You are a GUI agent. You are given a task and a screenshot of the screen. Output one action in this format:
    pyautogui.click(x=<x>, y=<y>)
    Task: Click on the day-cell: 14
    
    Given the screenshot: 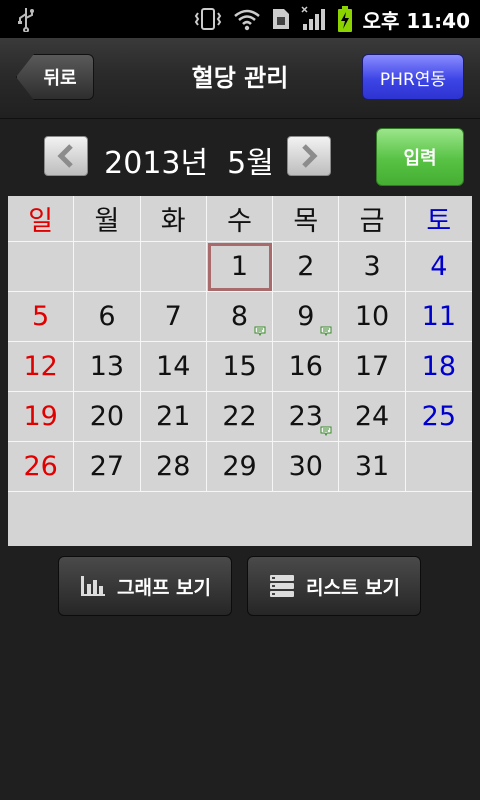 What is the action you would take?
    pyautogui.click(x=173, y=367)
    